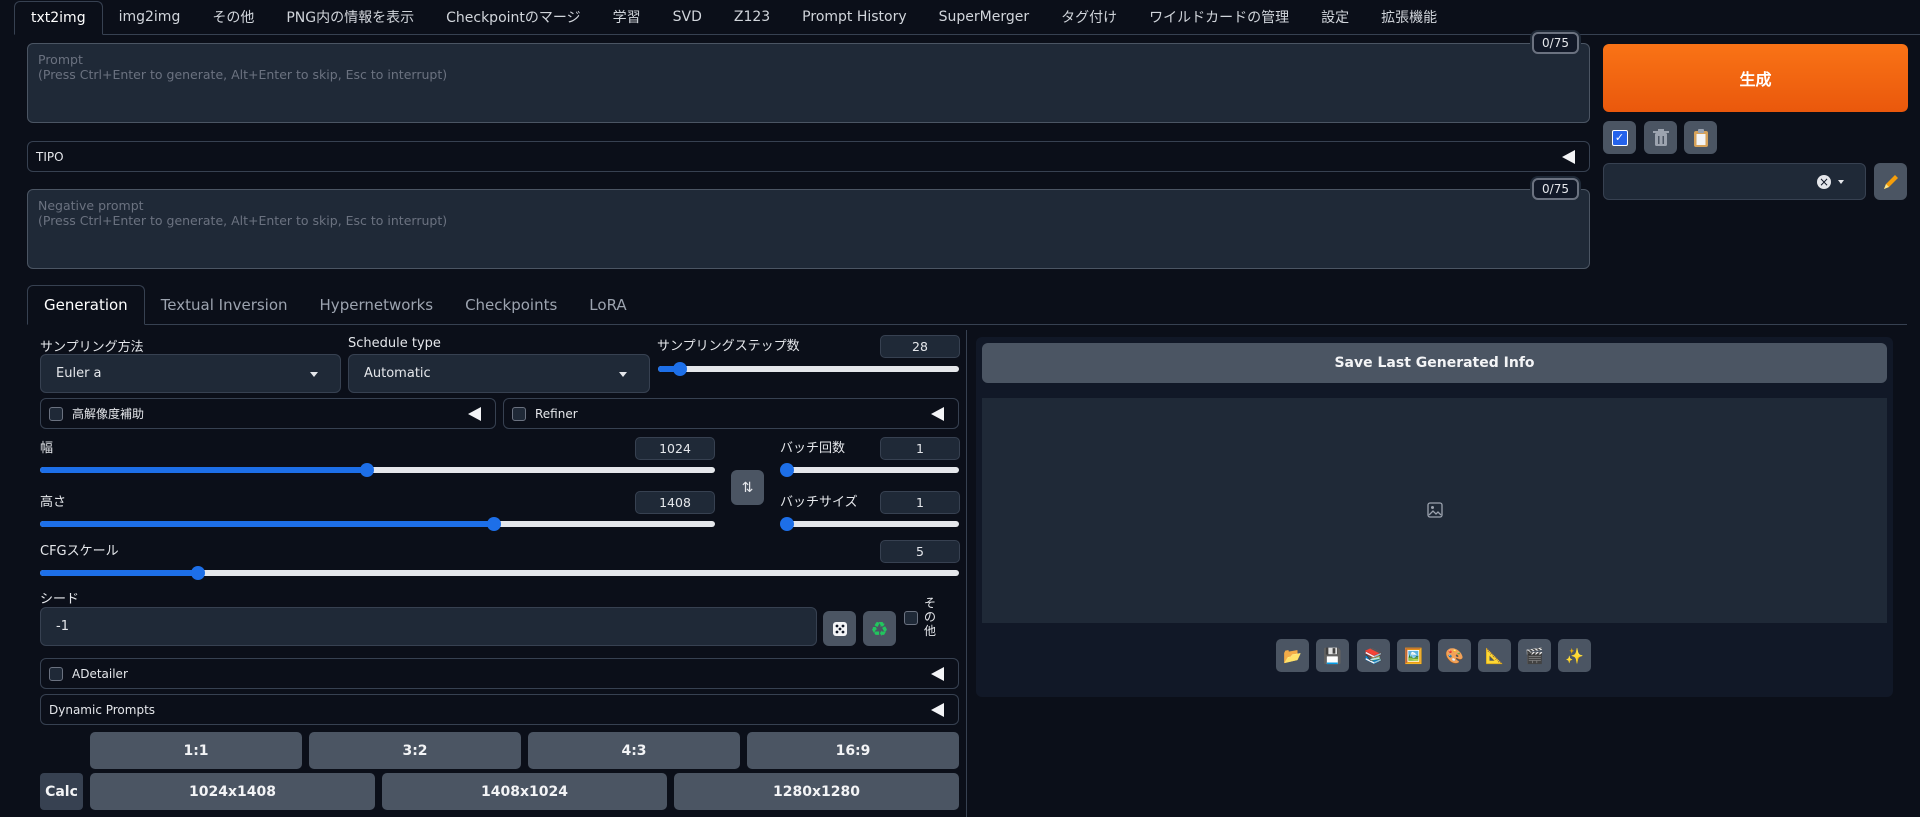 The image size is (1920, 817). What do you see at coordinates (524, 791) in the screenshot?
I see `resolution-1408x1024-button: 1408x1024` at bounding box center [524, 791].